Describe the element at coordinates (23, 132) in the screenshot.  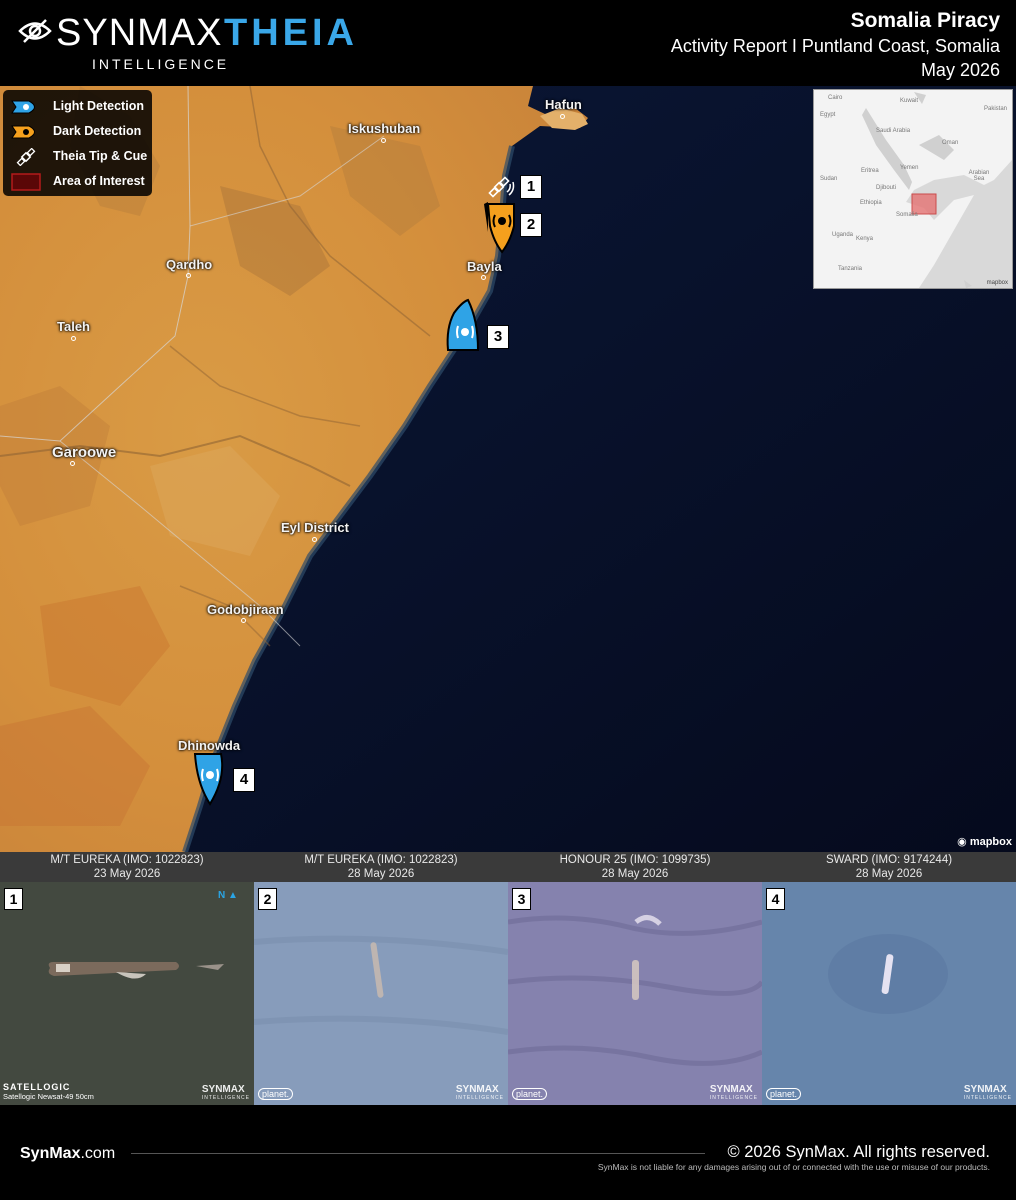
I see `dark-detection-icon` at that location.